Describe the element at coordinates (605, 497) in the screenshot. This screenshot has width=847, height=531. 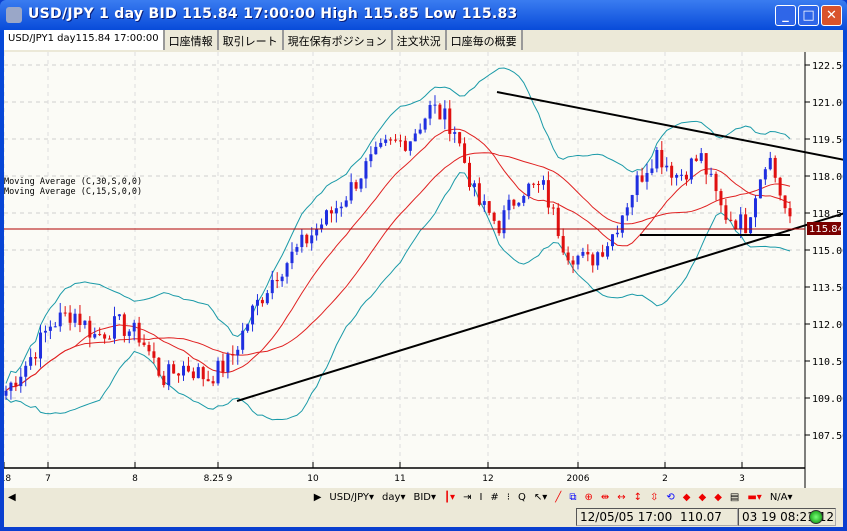
I see `compress-h-icon: ⇹` at that location.